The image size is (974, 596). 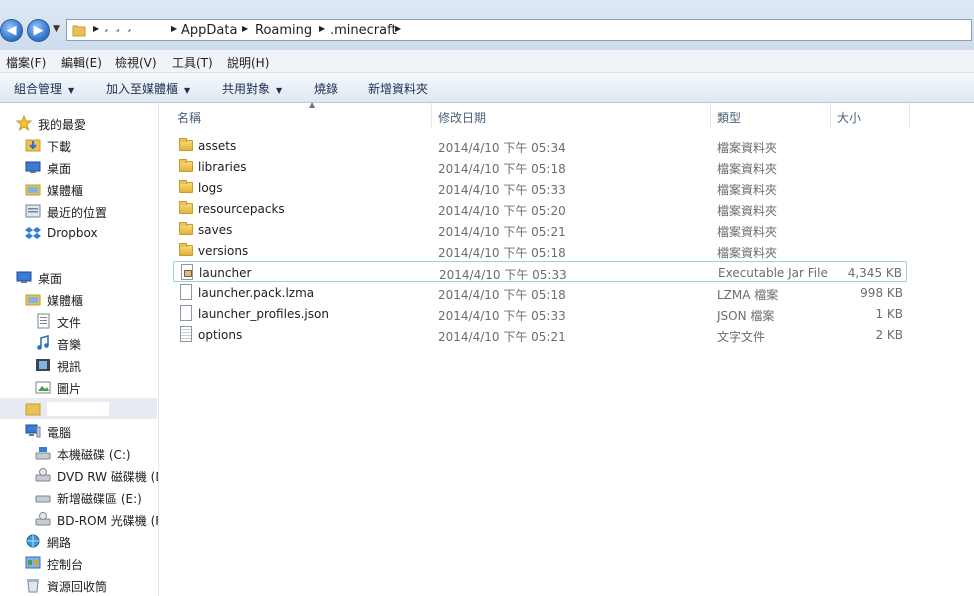 What do you see at coordinates (33, 409) in the screenshot?
I see `user-folder-icon` at bounding box center [33, 409].